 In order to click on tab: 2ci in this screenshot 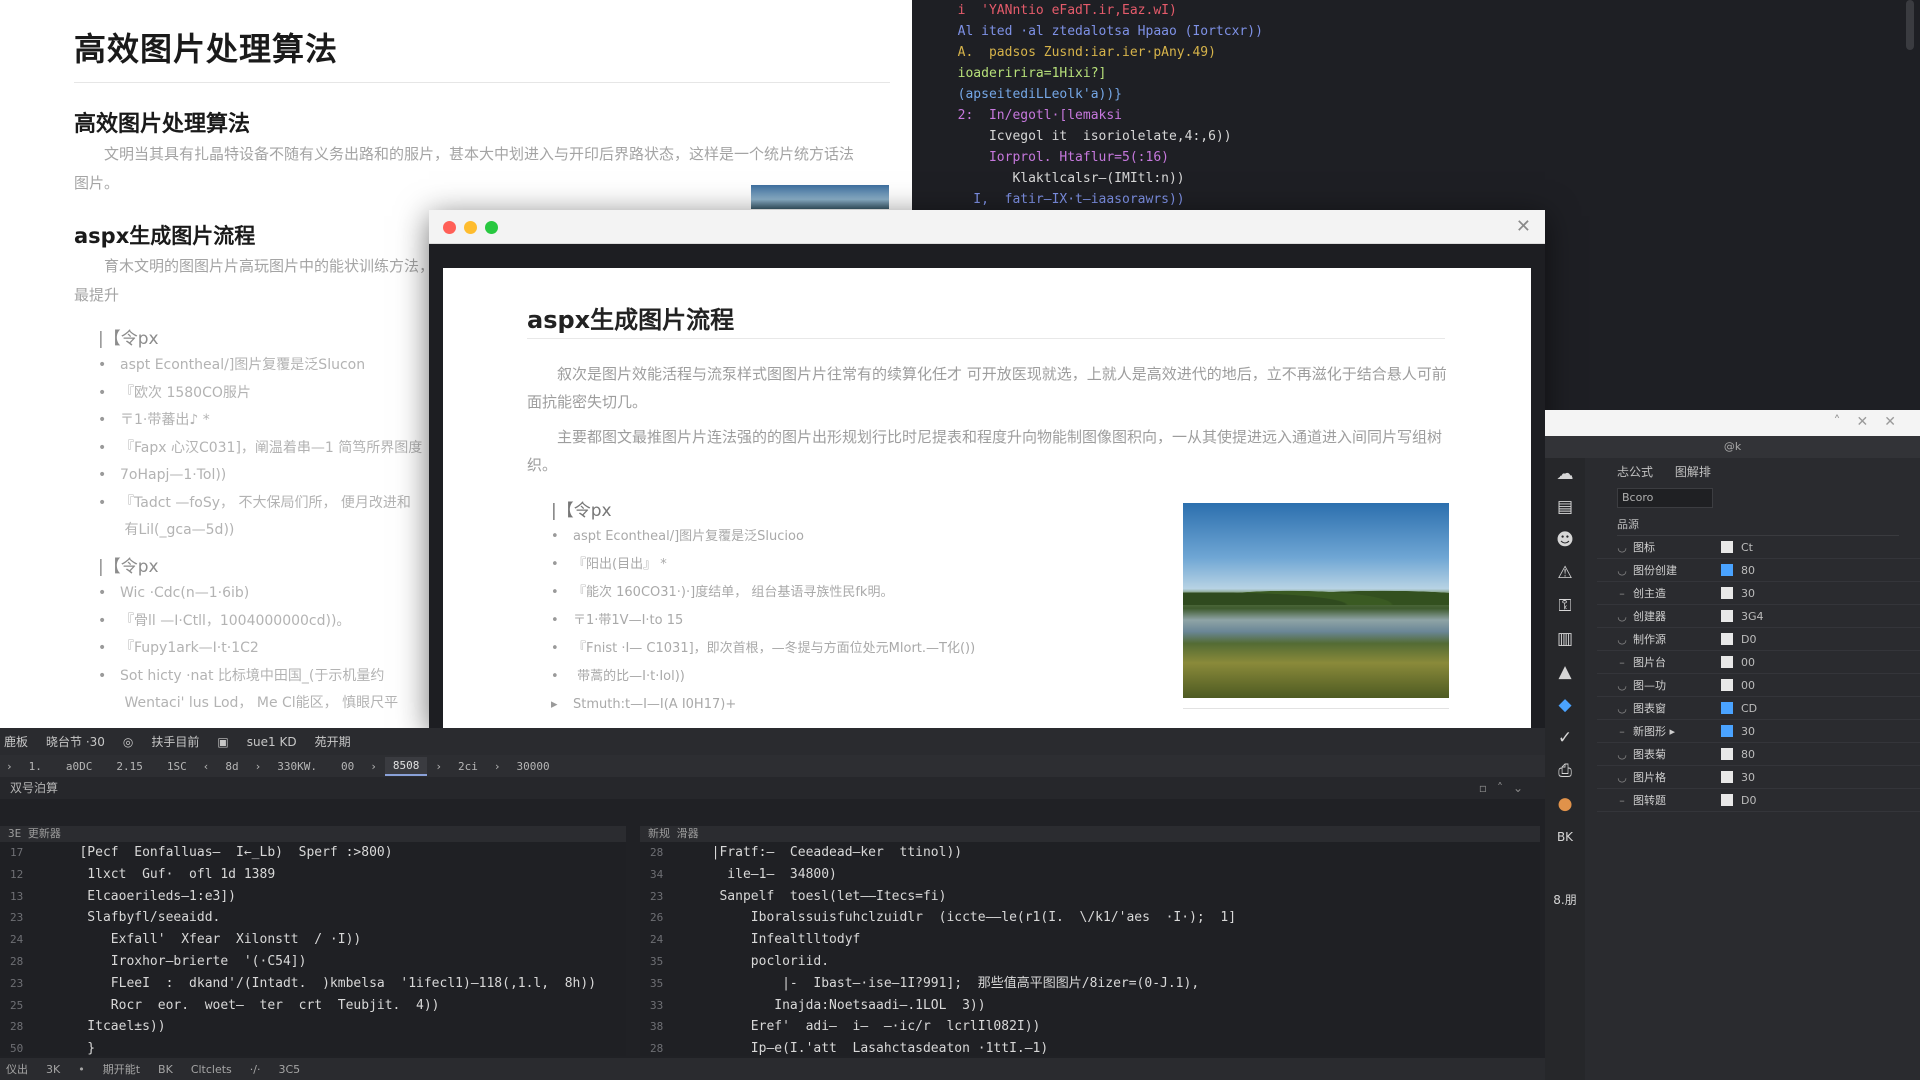, I will do `click(468, 766)`.